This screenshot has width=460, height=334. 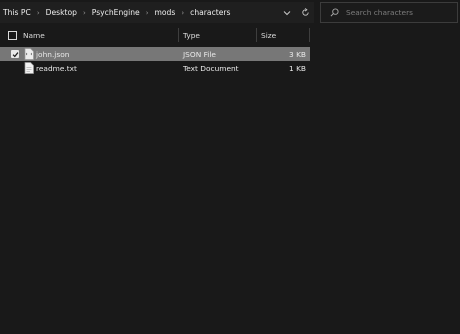 What do you see at coordinates (334, 12) in the screenshot?
I see `search-icon` at bounding box center [334, 12].